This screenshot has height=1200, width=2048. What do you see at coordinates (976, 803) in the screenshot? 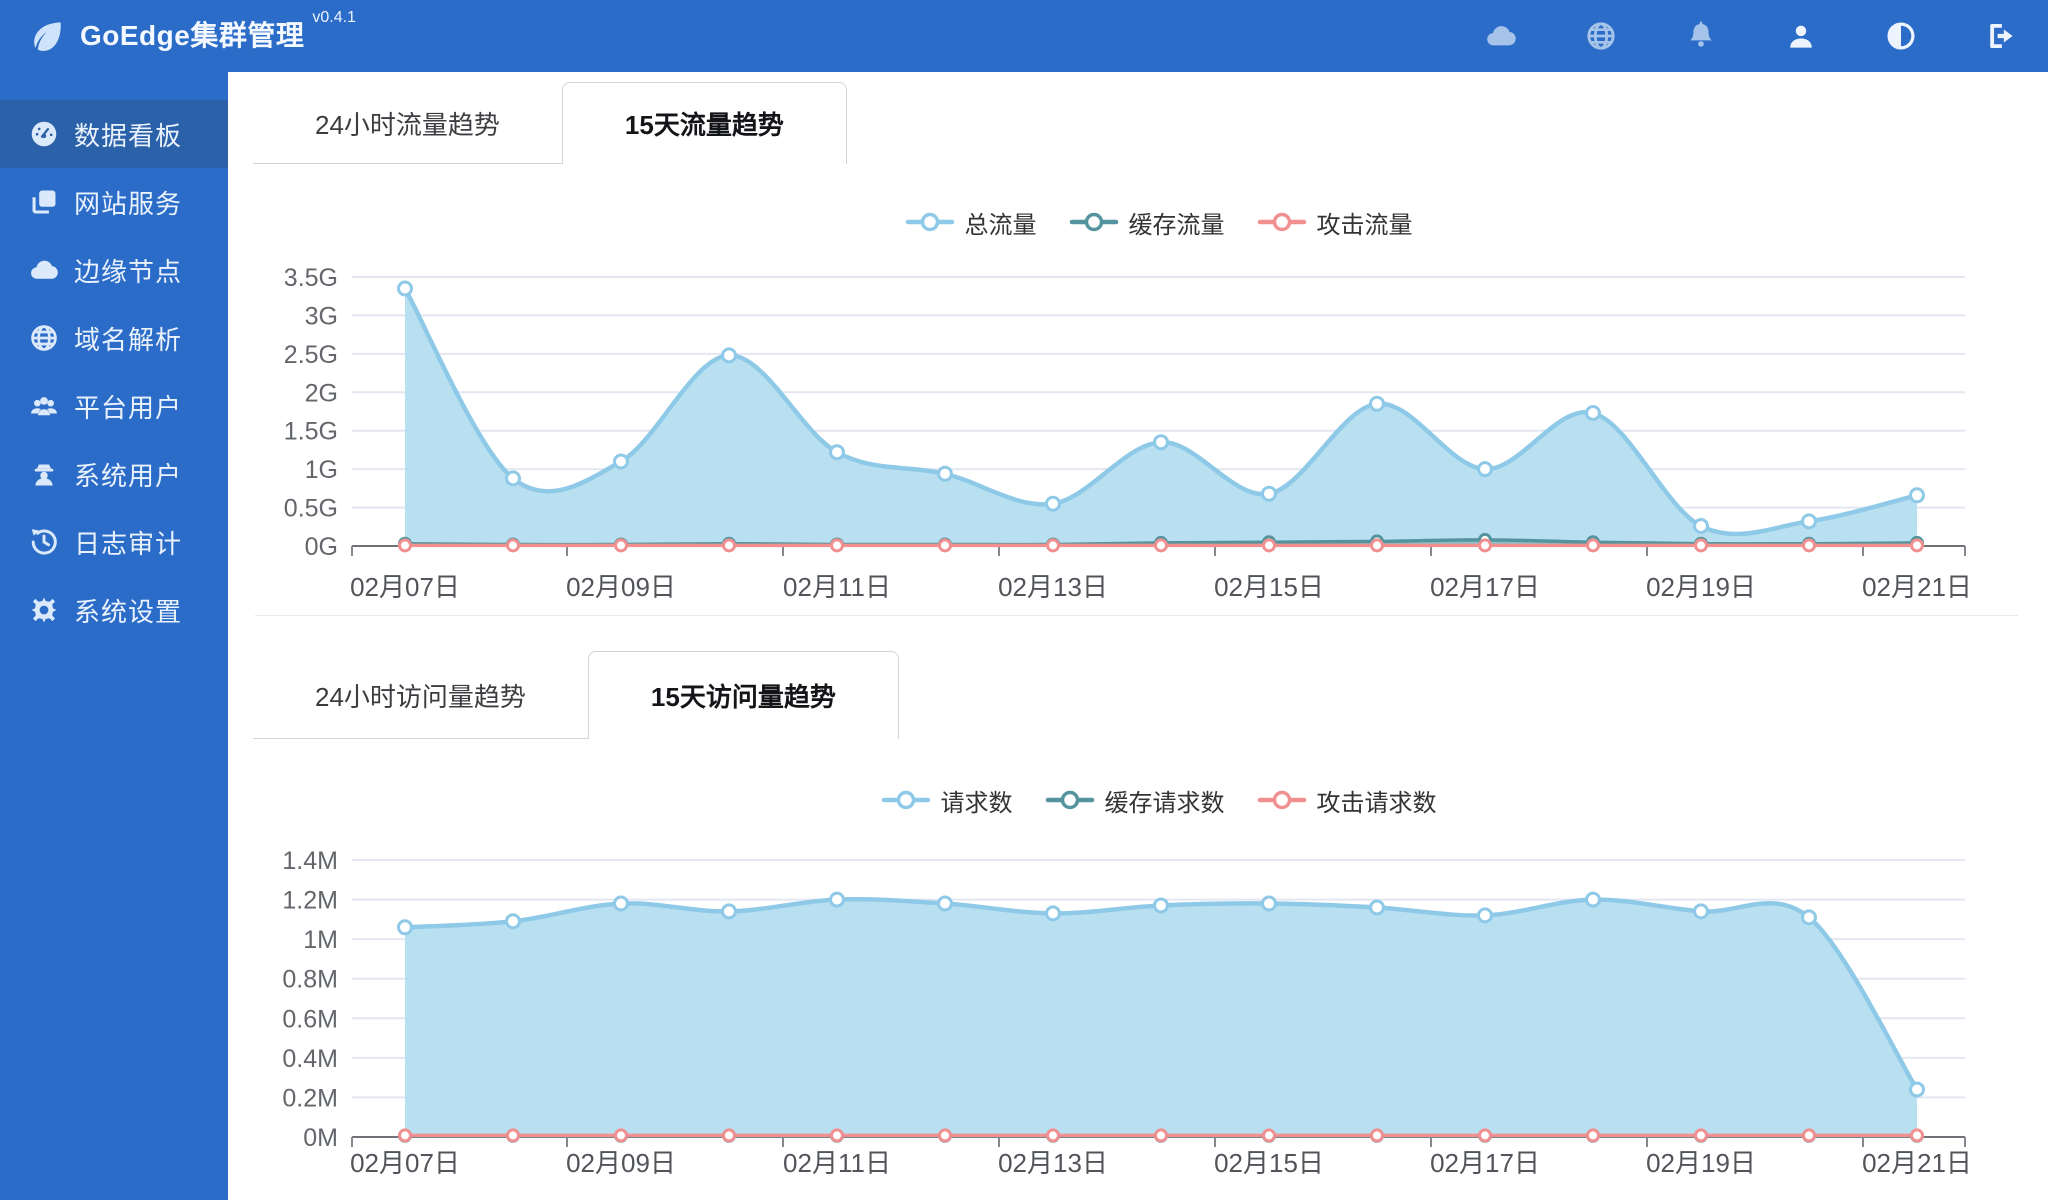
I see `legend-label: 请求数` at bounding box center [976, 803].